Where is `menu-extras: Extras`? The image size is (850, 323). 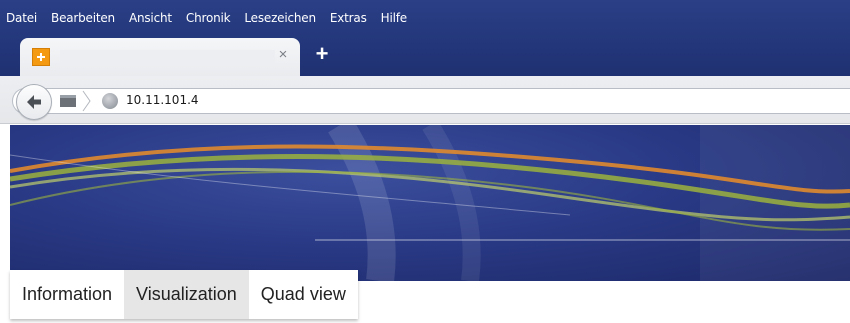 menu-extras: Extras is located at coordinates (348, 18).